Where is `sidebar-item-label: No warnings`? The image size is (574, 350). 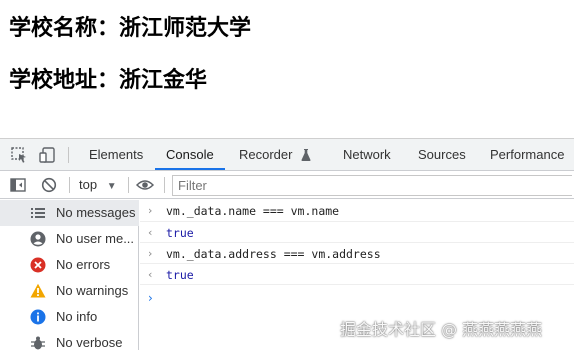
sidebar-item-label: No warnings is located at coordinates (92, 290).